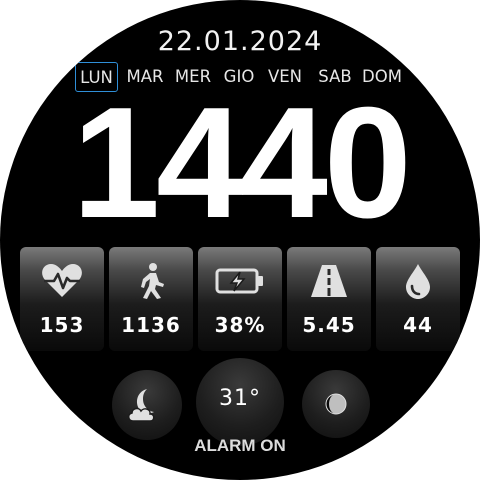 The image size is (480, 480). What do you see at coordinates (329, 281) in the screenshot?
I see `distance-road-icon` at bounding box center [329, 281].